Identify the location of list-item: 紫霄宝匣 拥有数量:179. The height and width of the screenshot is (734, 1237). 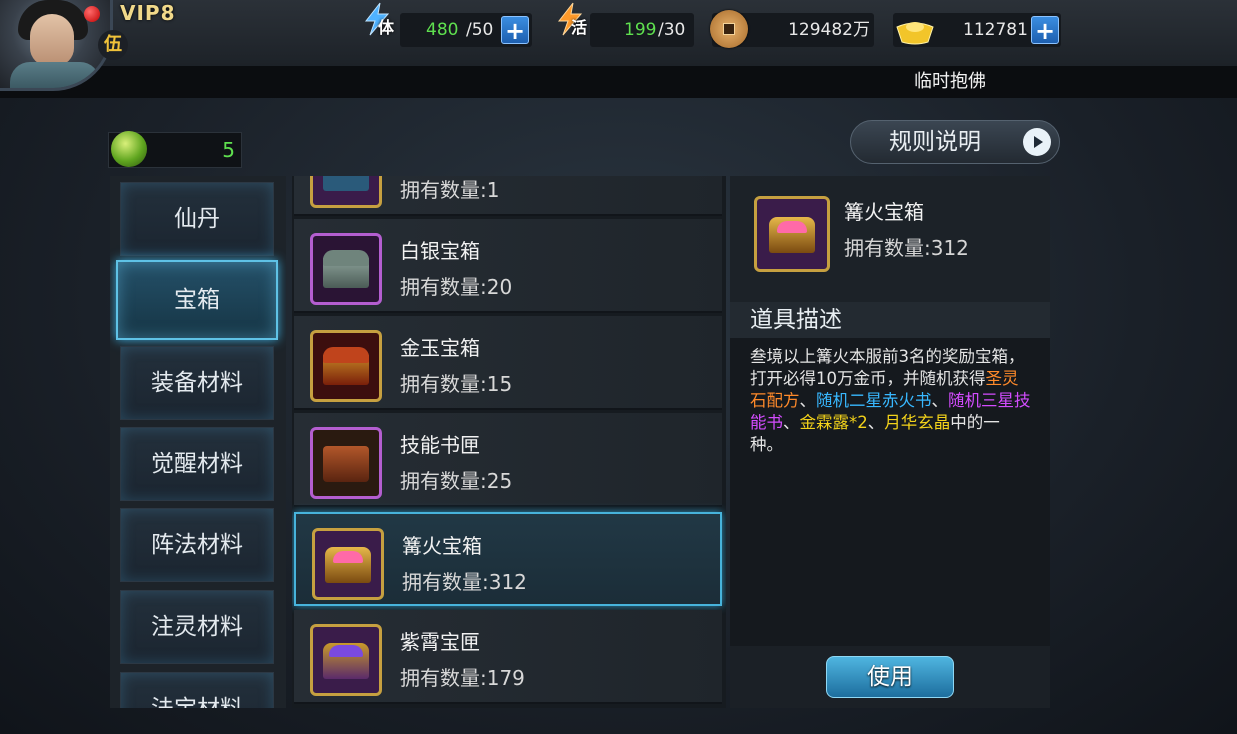
(508, 657).